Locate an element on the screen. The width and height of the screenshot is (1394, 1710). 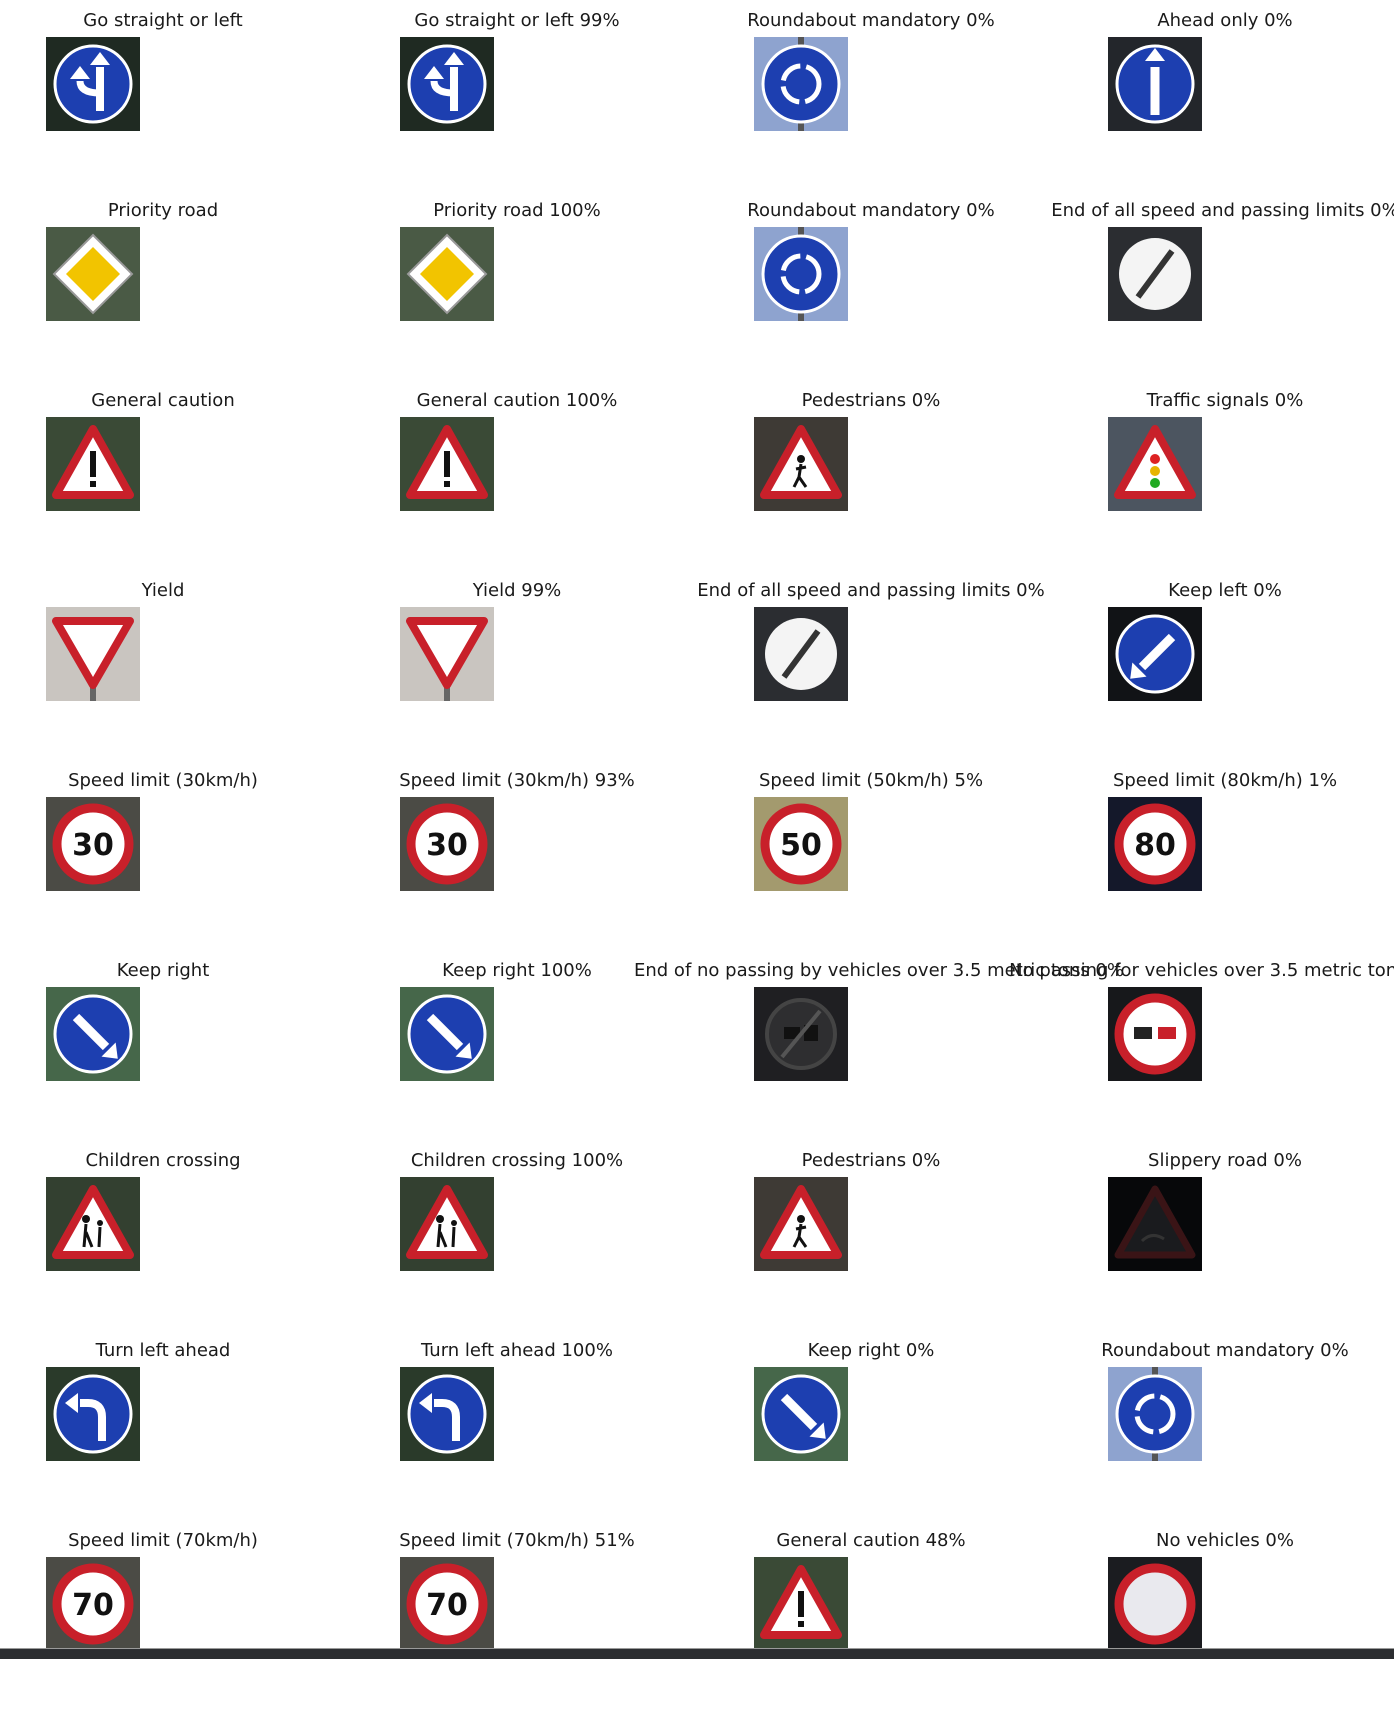
prediction-label: No vehicles 0% is located at coordinates (1225, 1540).